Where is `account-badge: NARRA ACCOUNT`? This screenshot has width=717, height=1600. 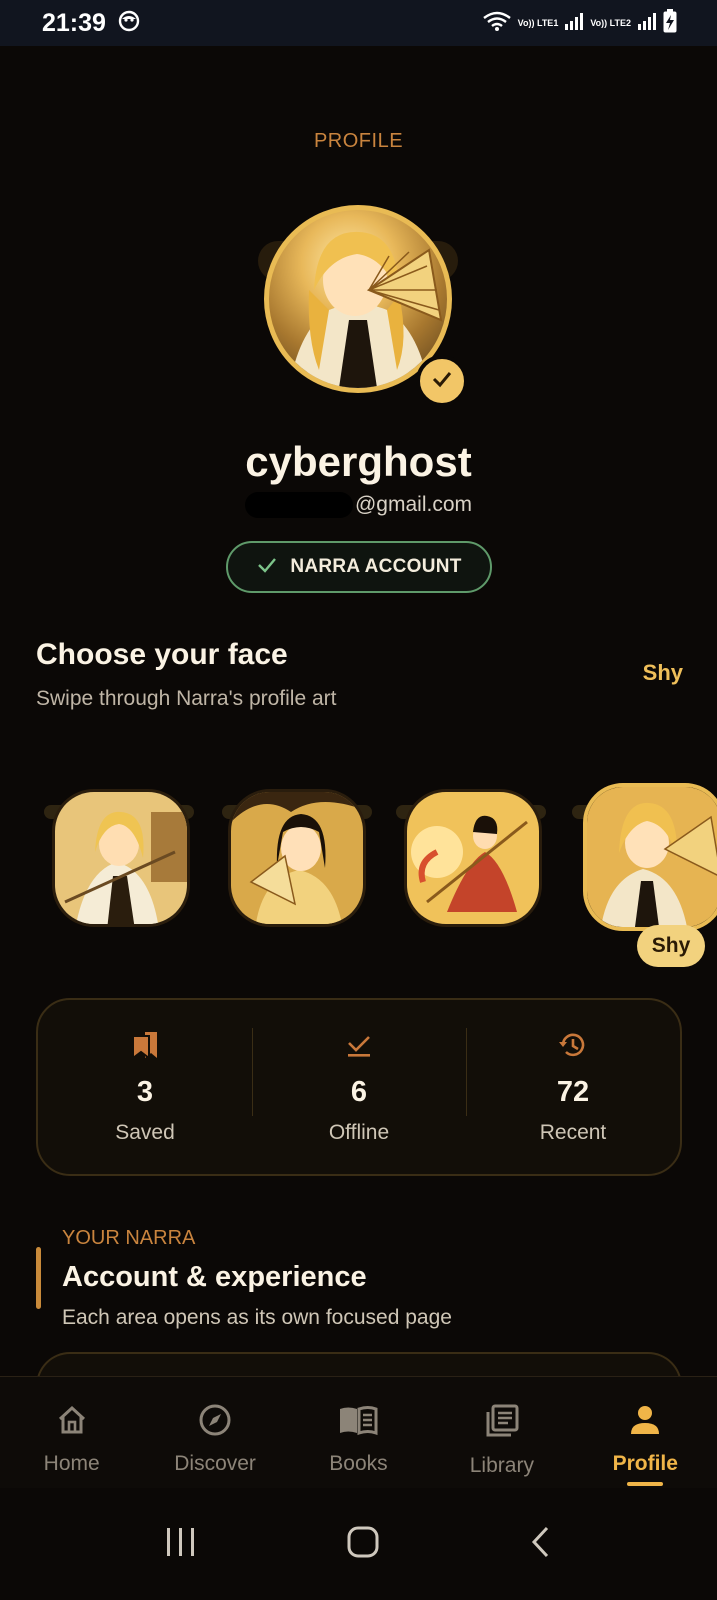
account-badge: NARRA ACCOUNT is located at coordinates (359, 567).